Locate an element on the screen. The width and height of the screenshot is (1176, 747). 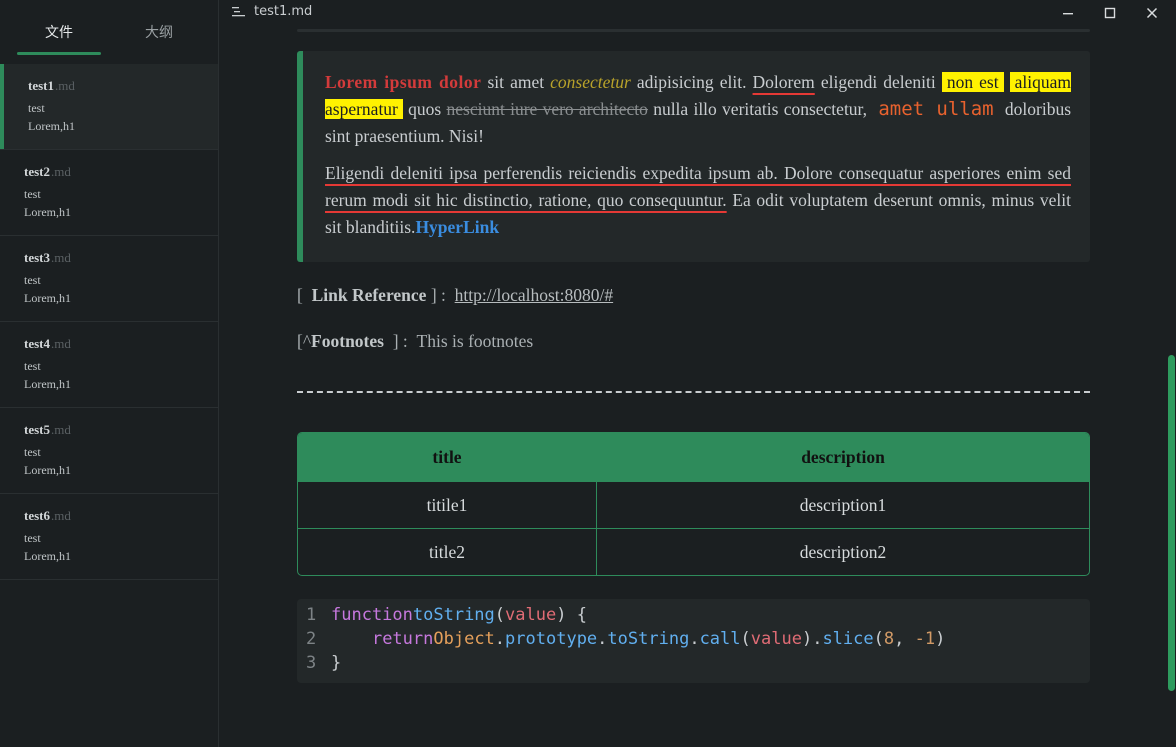
file-item-test2: test2.md test Lorem,h1 is located at coordinates (109, 193).